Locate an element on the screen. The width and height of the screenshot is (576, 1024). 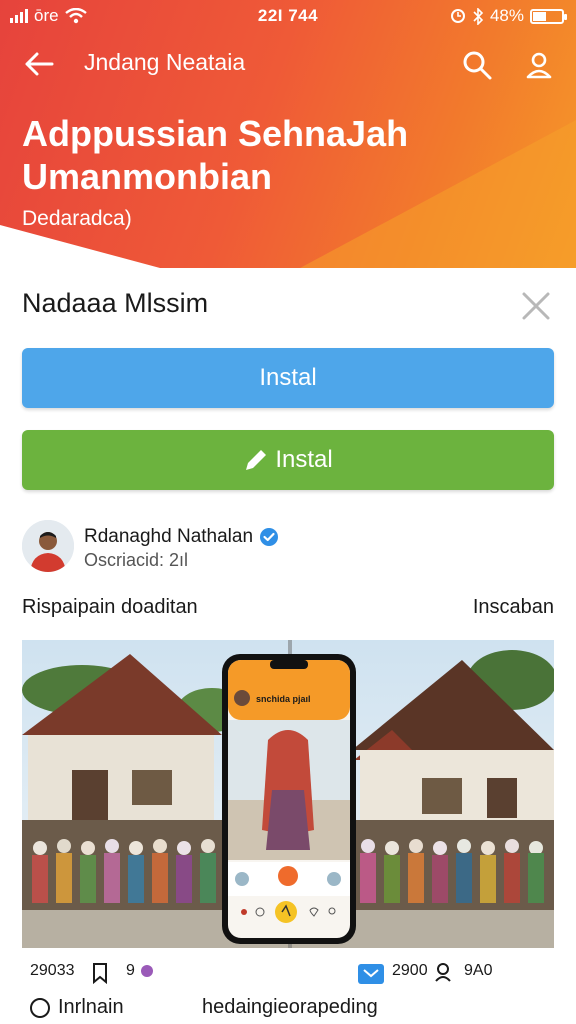
hero-subtitle: Dedaradca) is located at coordinates (77, 218).